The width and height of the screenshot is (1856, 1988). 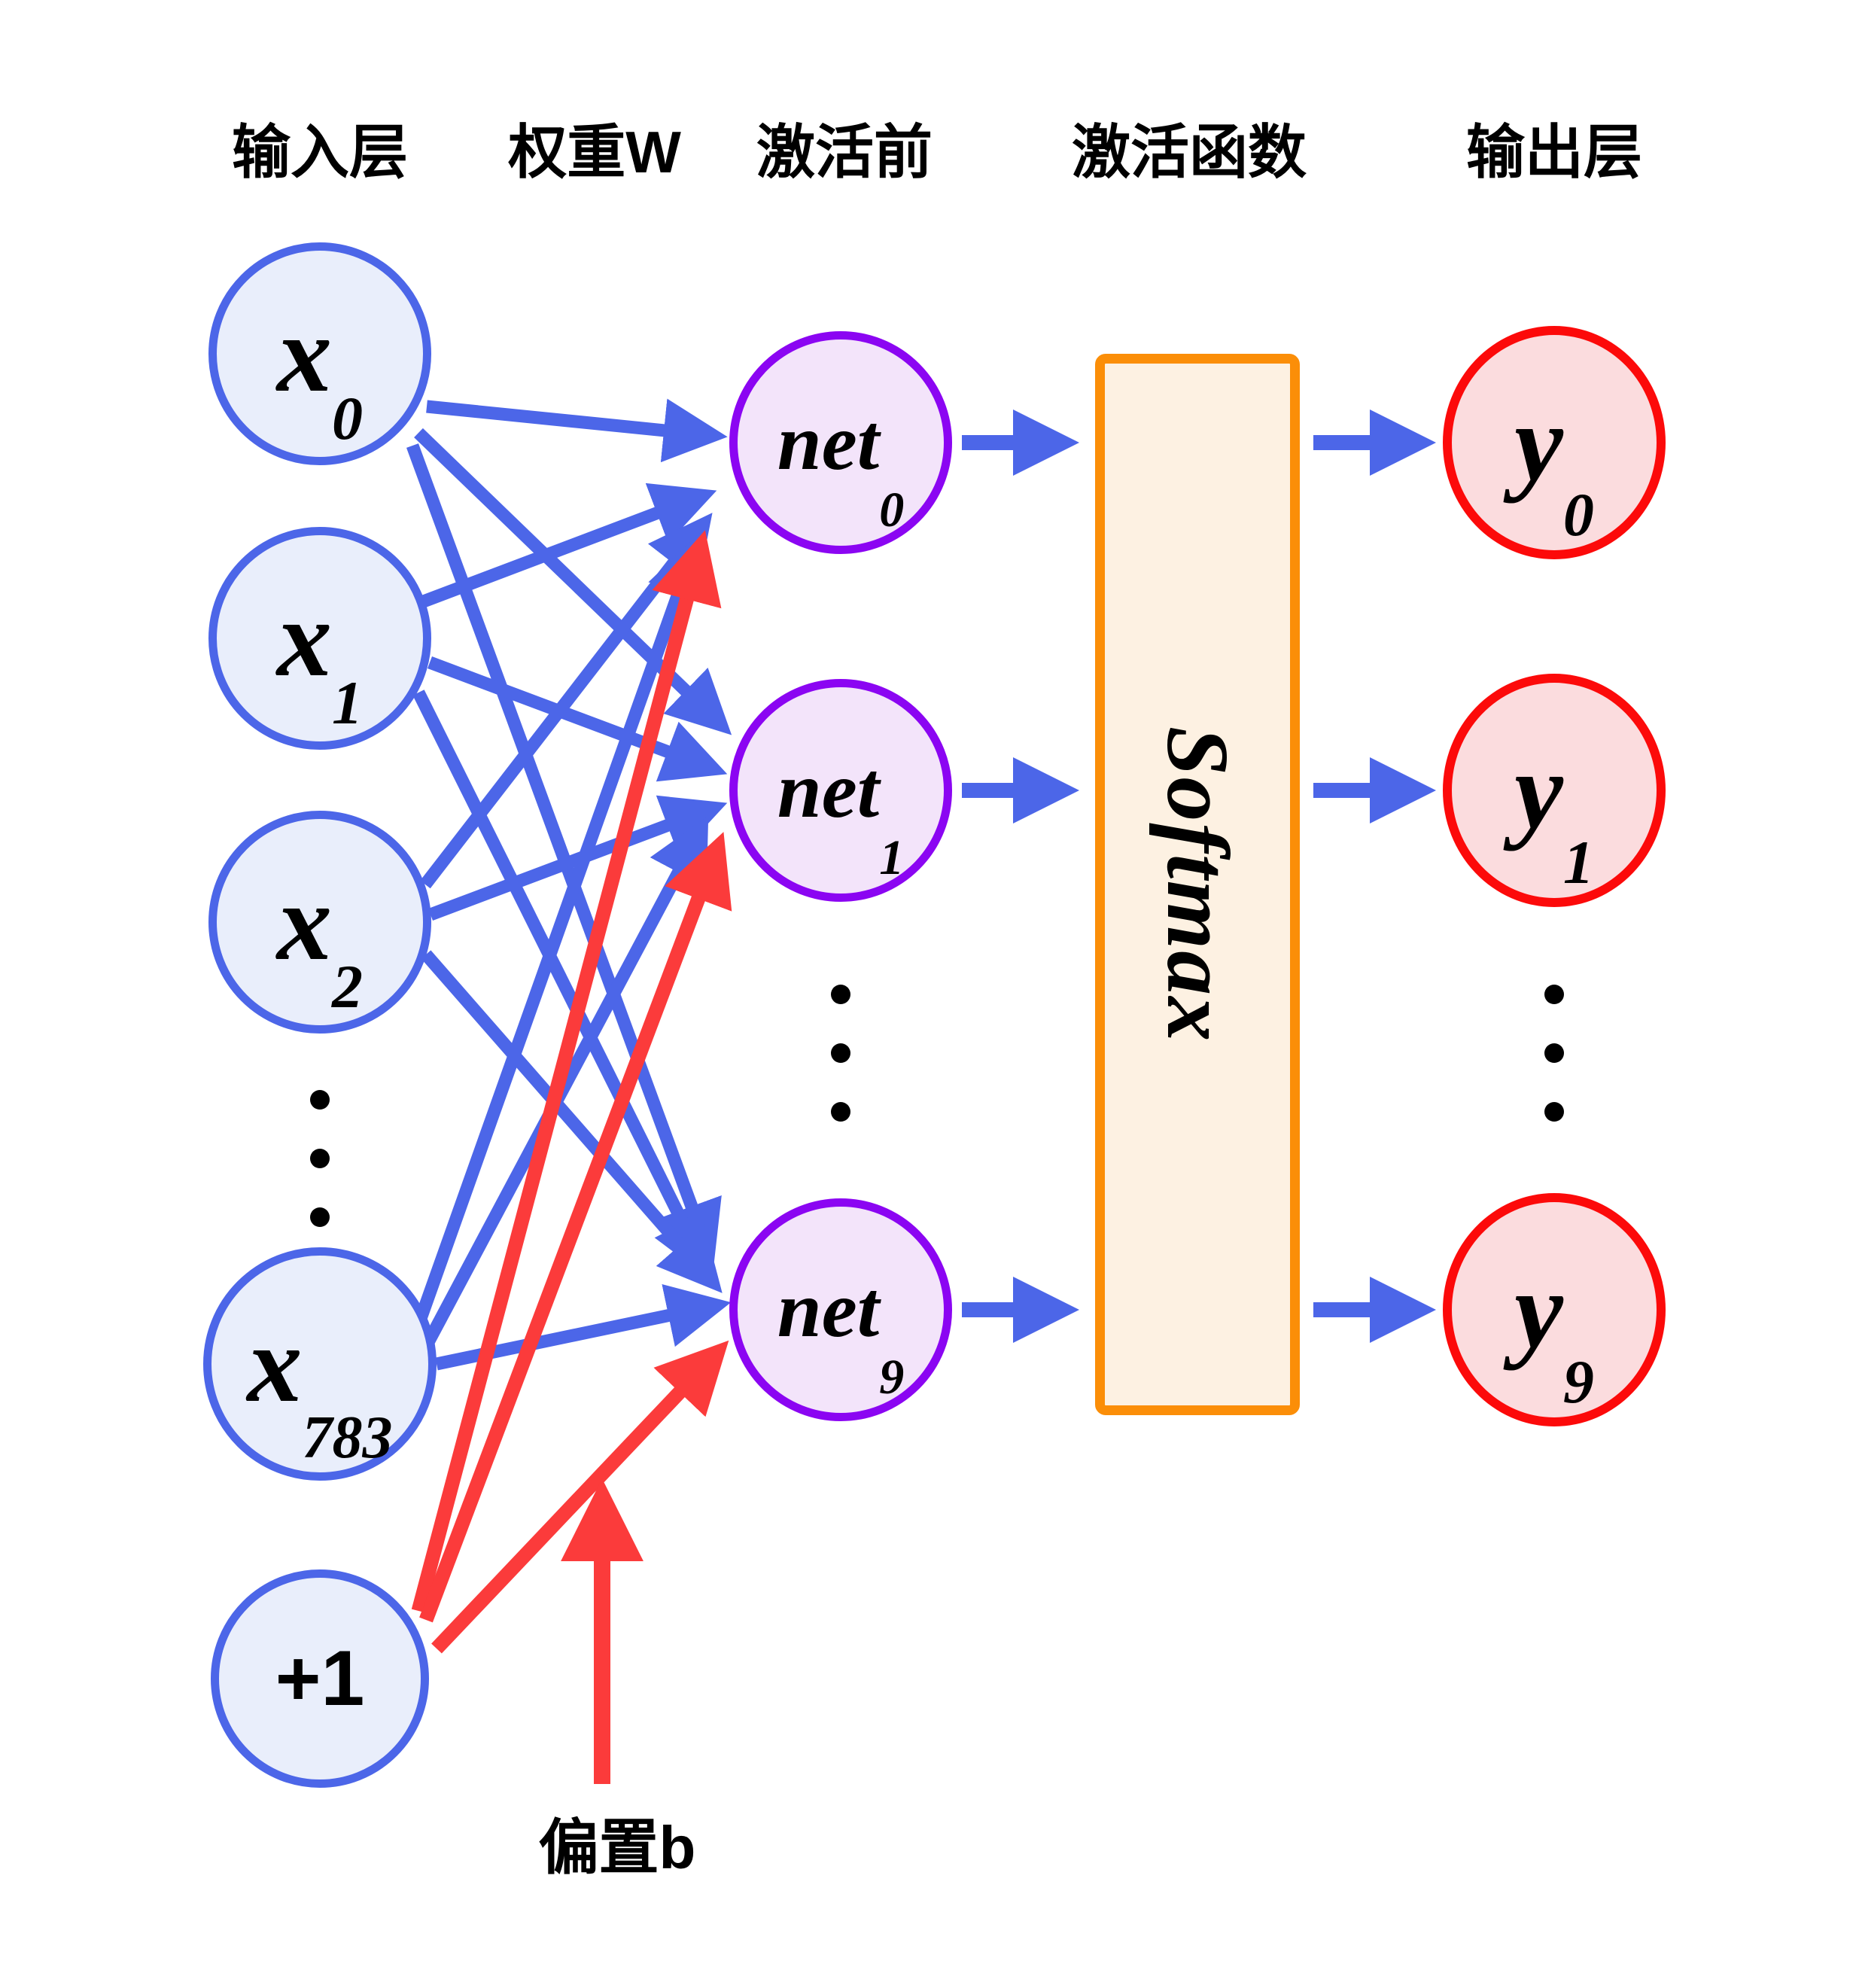 I want to click on preactivation-node-net9: net 9, so click(x=840, y=1309).